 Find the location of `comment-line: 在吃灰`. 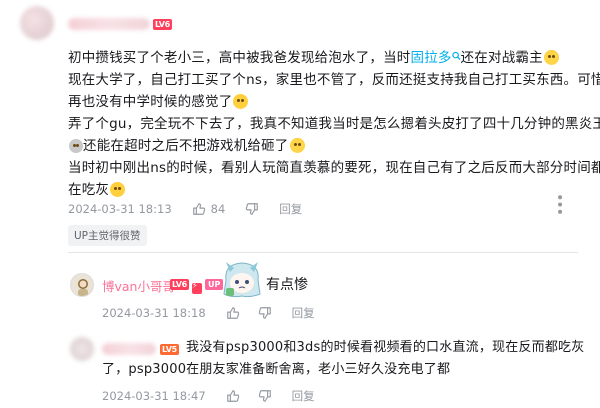

comment-line: 在吃灰 is located at coordinates (328, 190).